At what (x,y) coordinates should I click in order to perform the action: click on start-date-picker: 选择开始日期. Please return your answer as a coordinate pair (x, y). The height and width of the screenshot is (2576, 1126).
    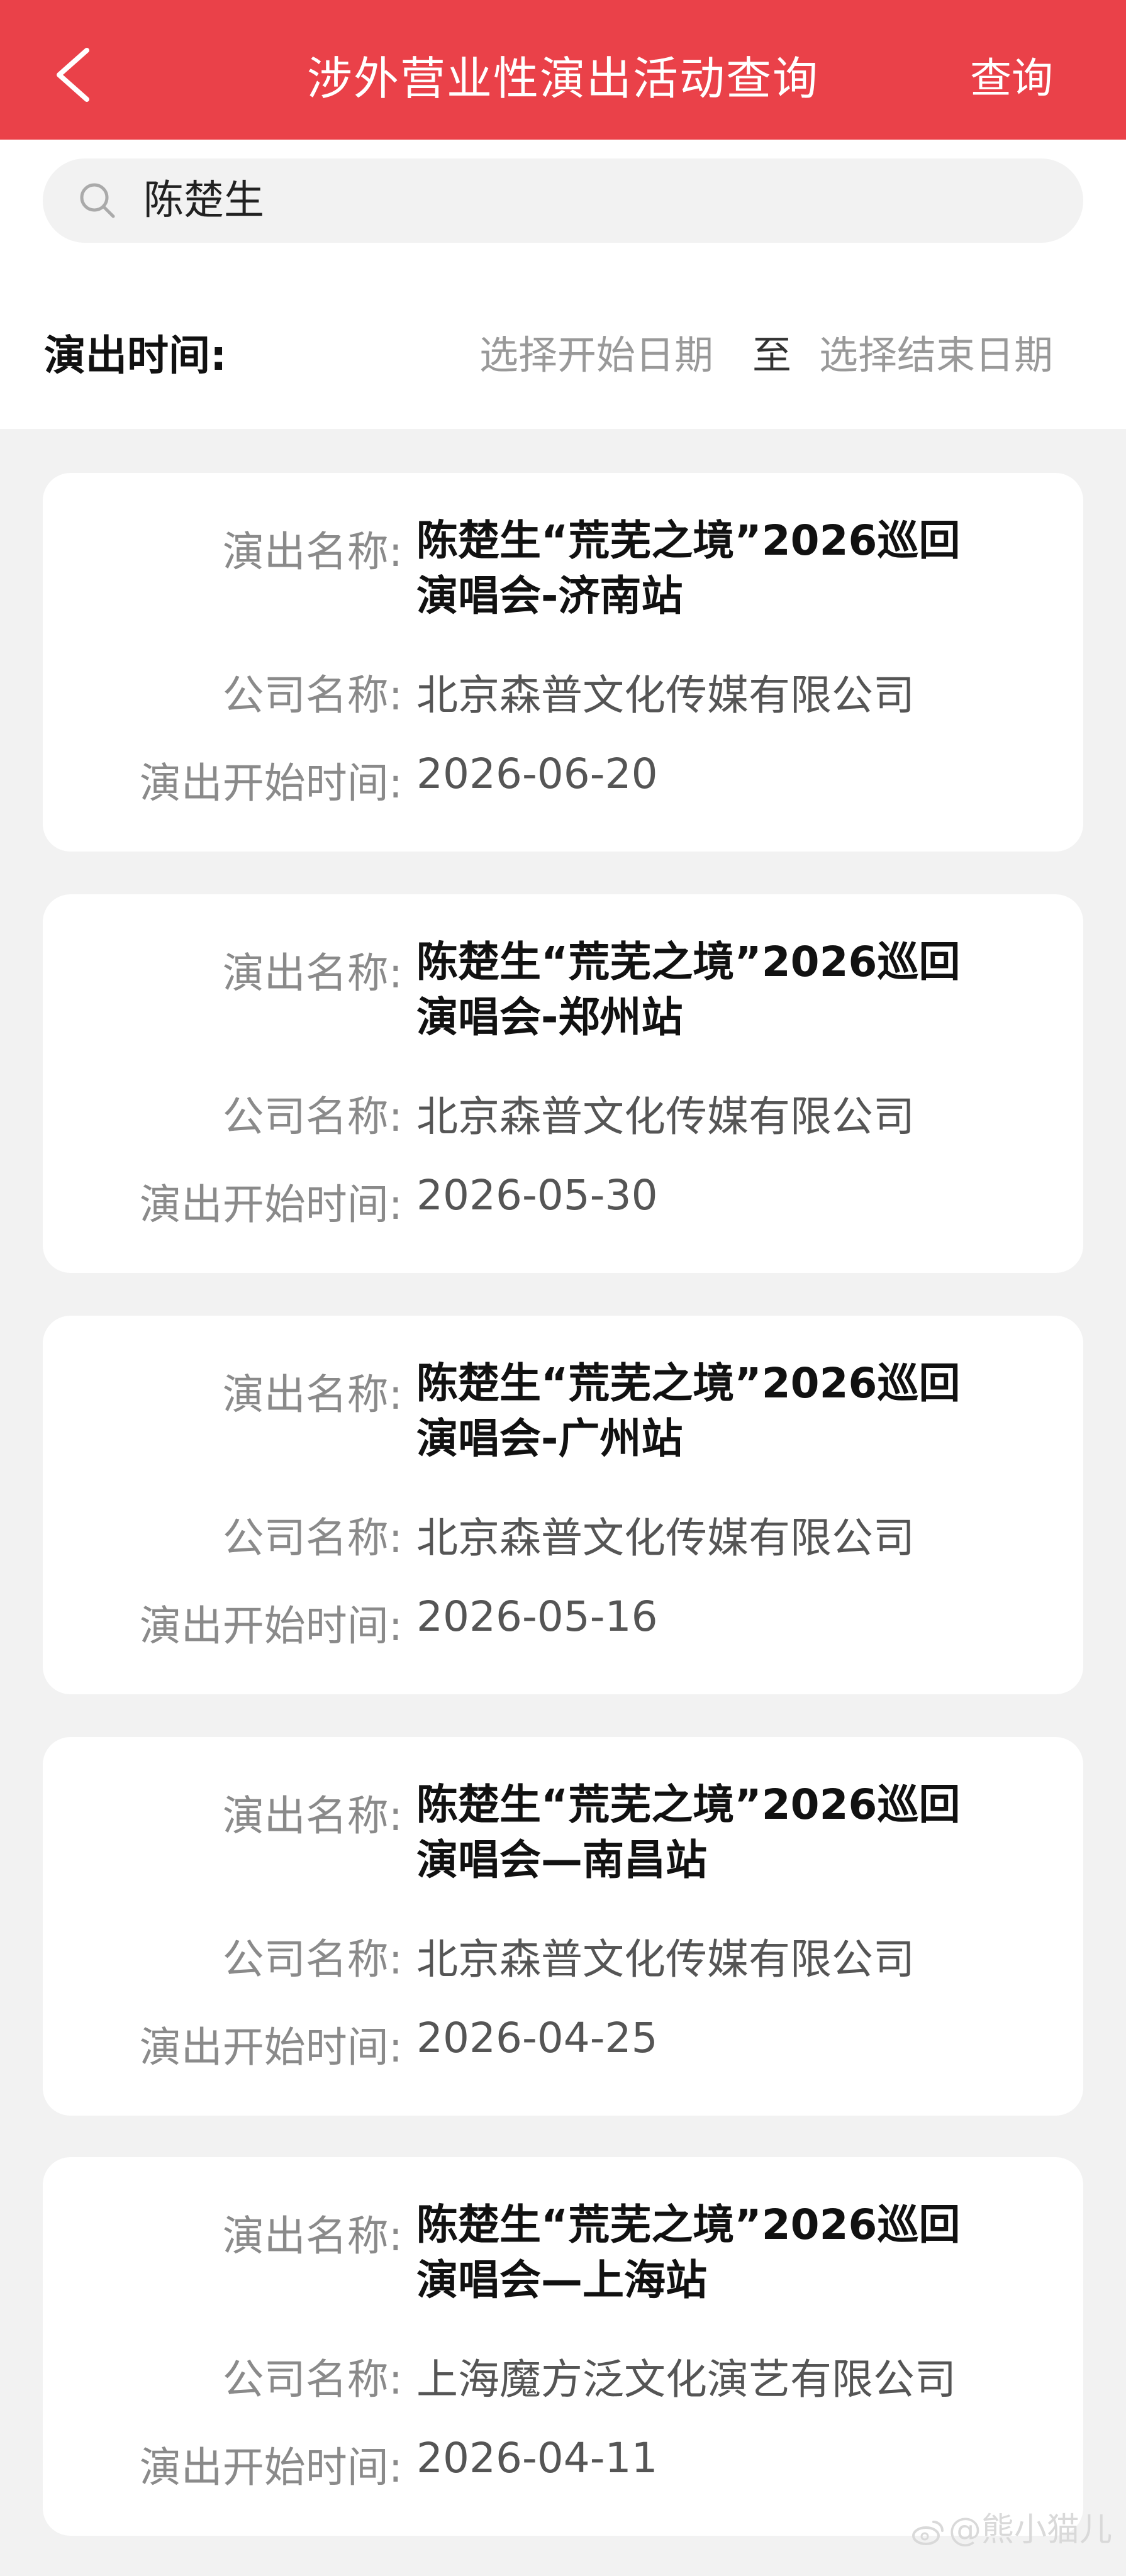
    Looking at the image, I should click on (596, 351).